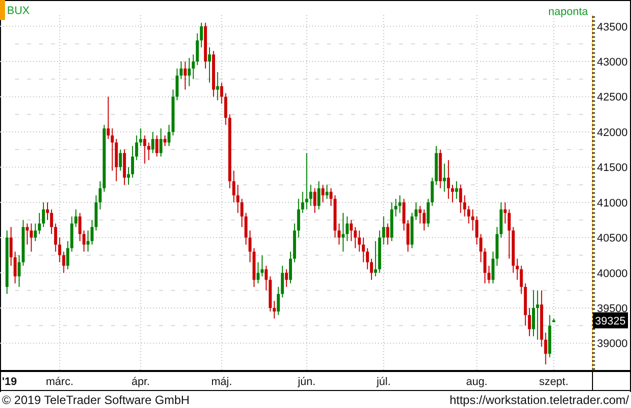  I want to click on axis-label: ápr., so click(140, 382).